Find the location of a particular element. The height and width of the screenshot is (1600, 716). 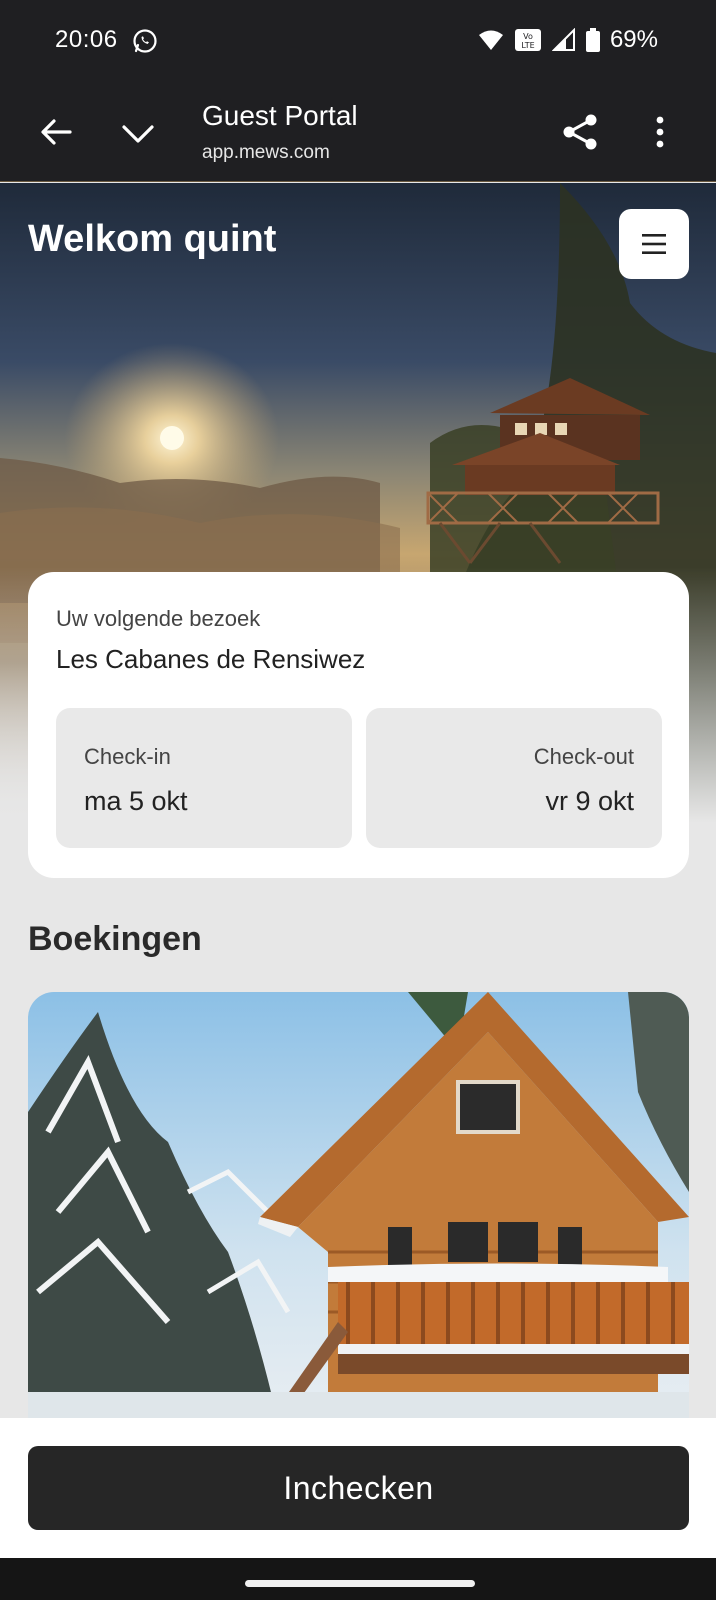

menu-button is located at coordinates (654, 244).